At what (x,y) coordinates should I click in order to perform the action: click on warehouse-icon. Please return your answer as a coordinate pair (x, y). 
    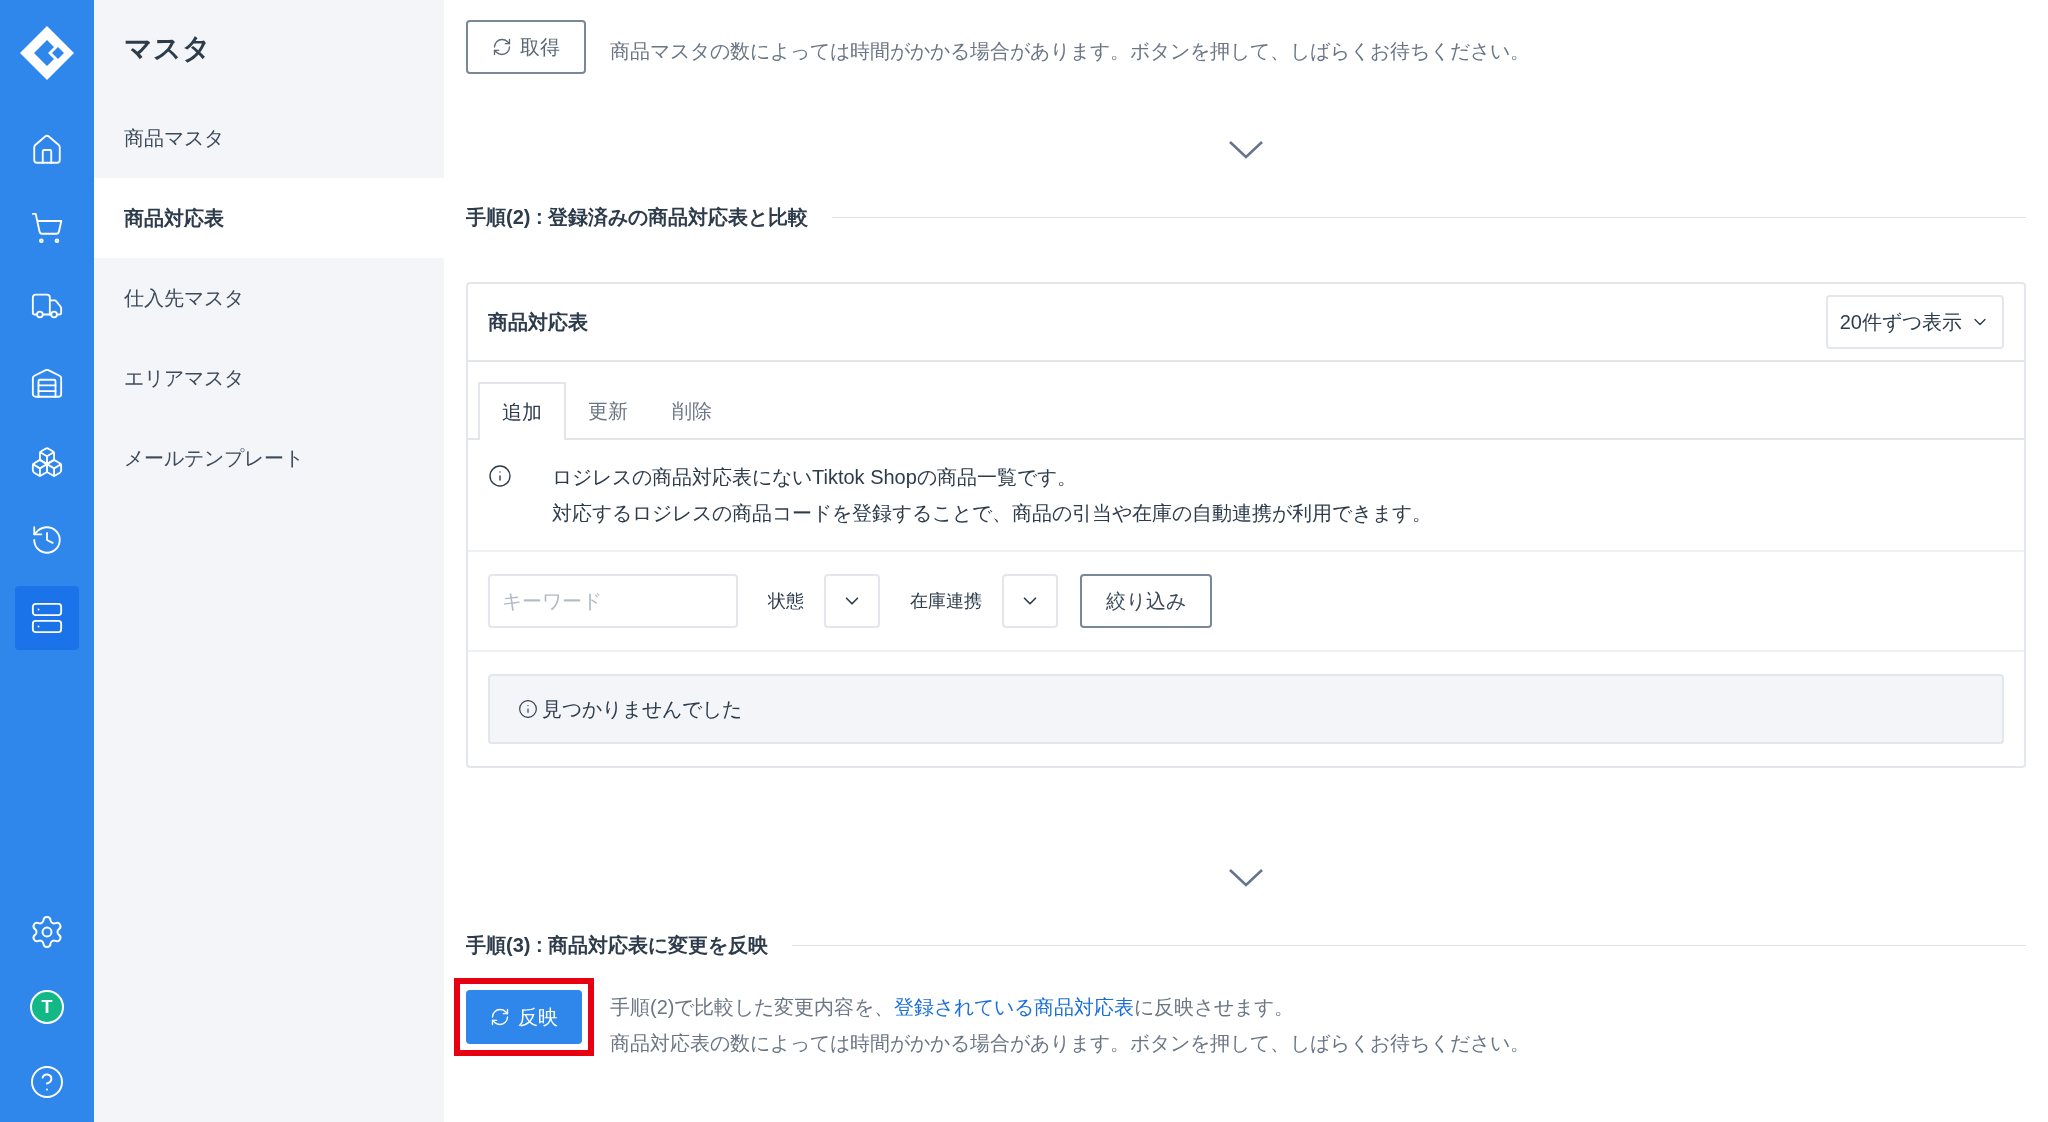
    Looking at the image, I should click on (47, 384).